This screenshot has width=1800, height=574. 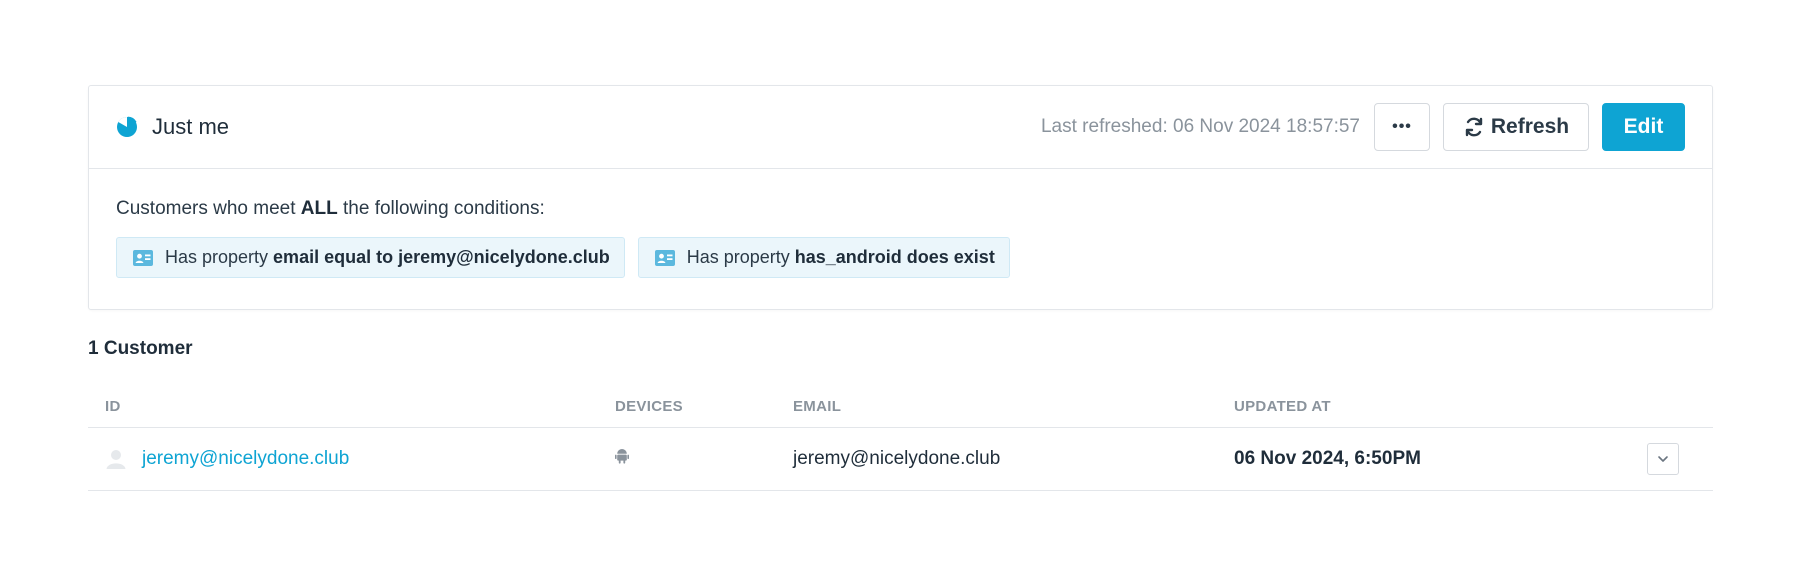 I want to click on more-options-button: •••, so click(x=1402, y=127).